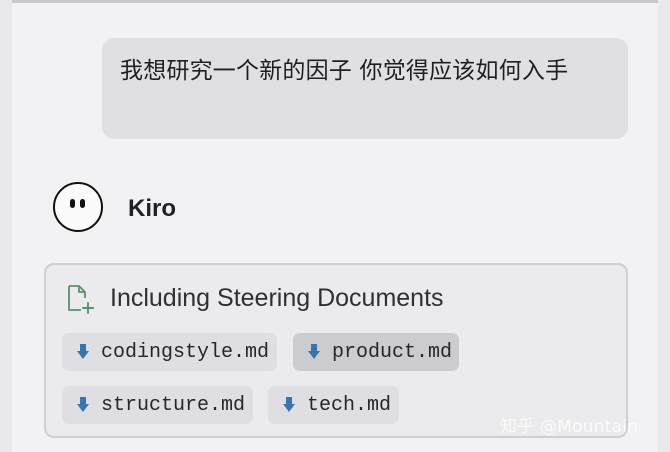  Describe the element at coordinates (344, 71) in the screenshot. I see `user-message-text: 我想研究一个新的因子 你觉得应该如何入手` at that location.